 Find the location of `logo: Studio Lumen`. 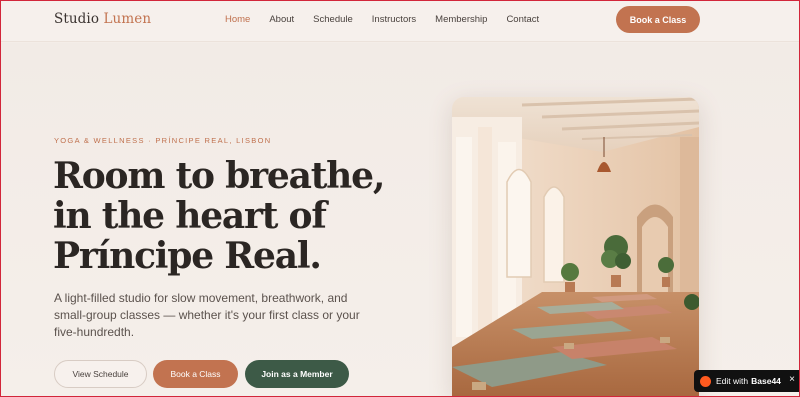

logo: Studio Lumen is located at coordinates (102, 19).